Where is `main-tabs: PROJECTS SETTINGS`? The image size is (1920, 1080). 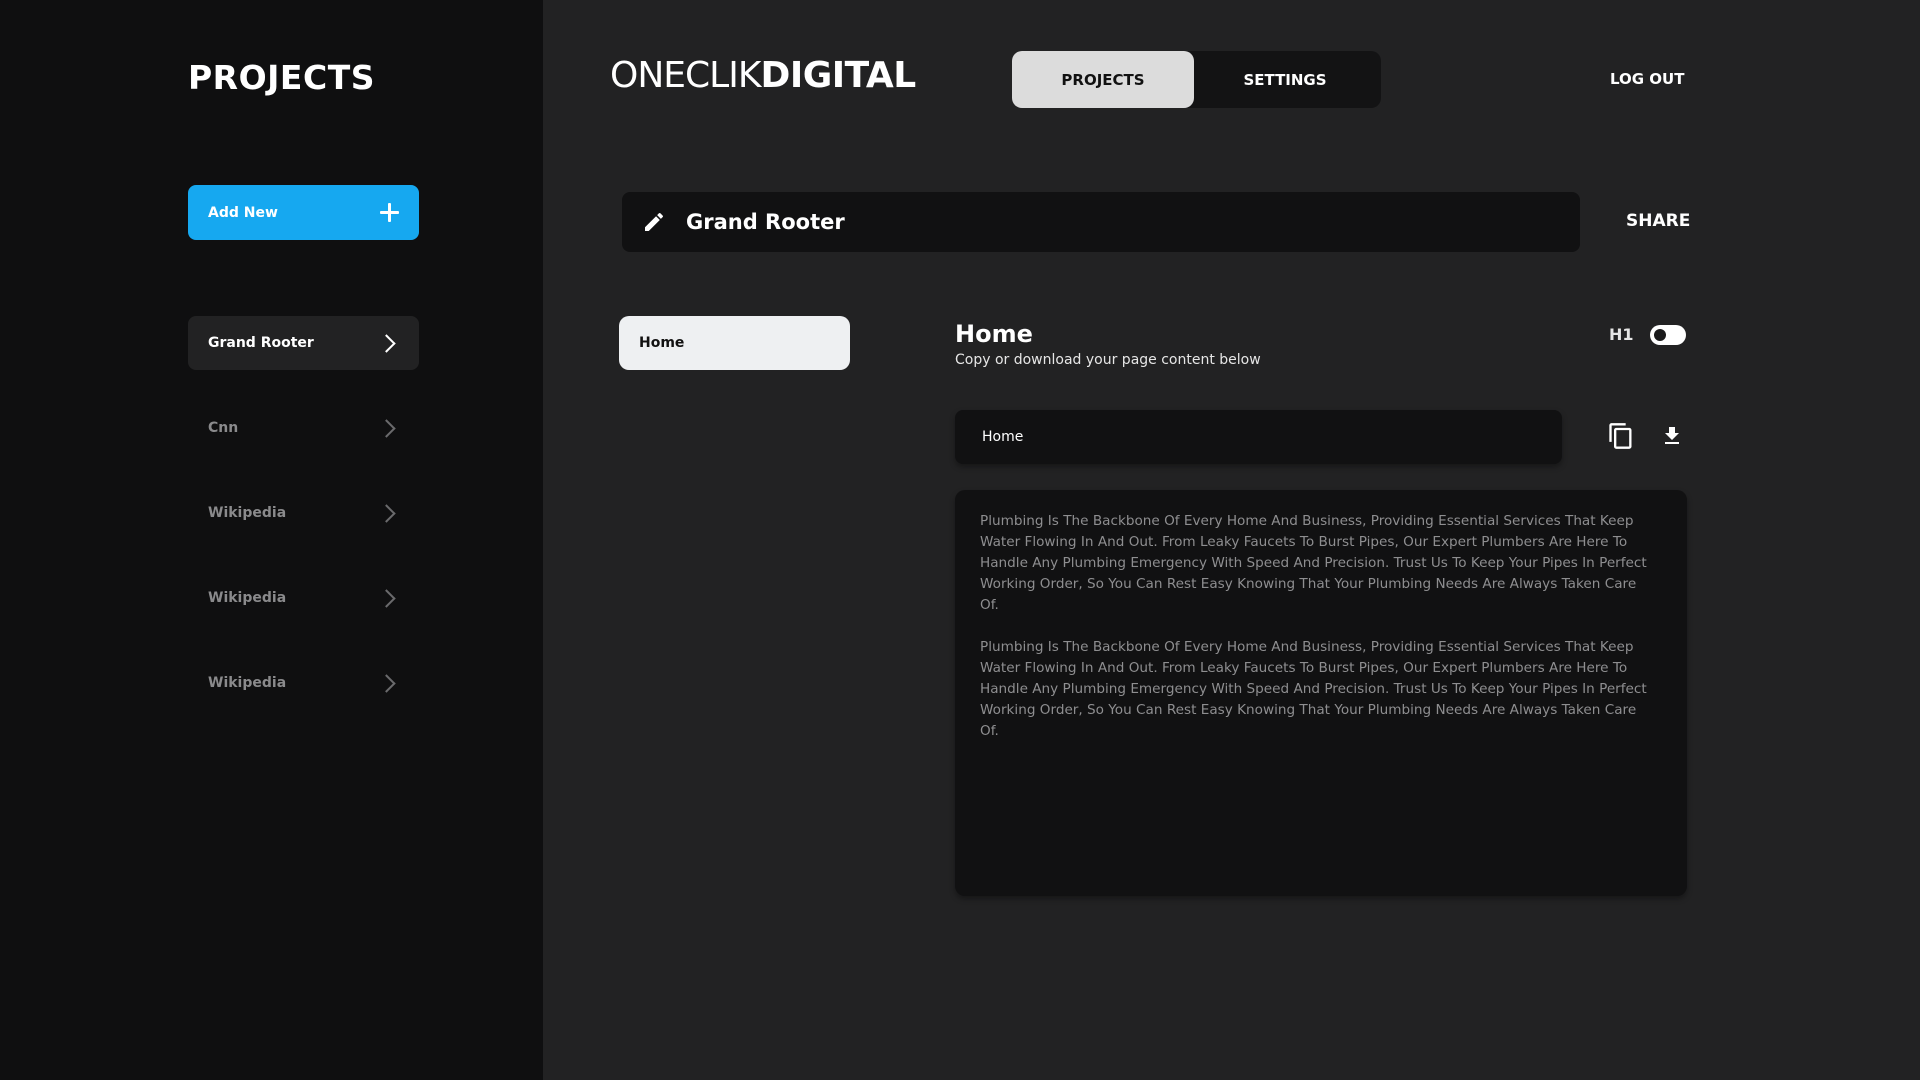
main-tabs: PROJECTS SETTINGS is located at coordinates (1196, 79).